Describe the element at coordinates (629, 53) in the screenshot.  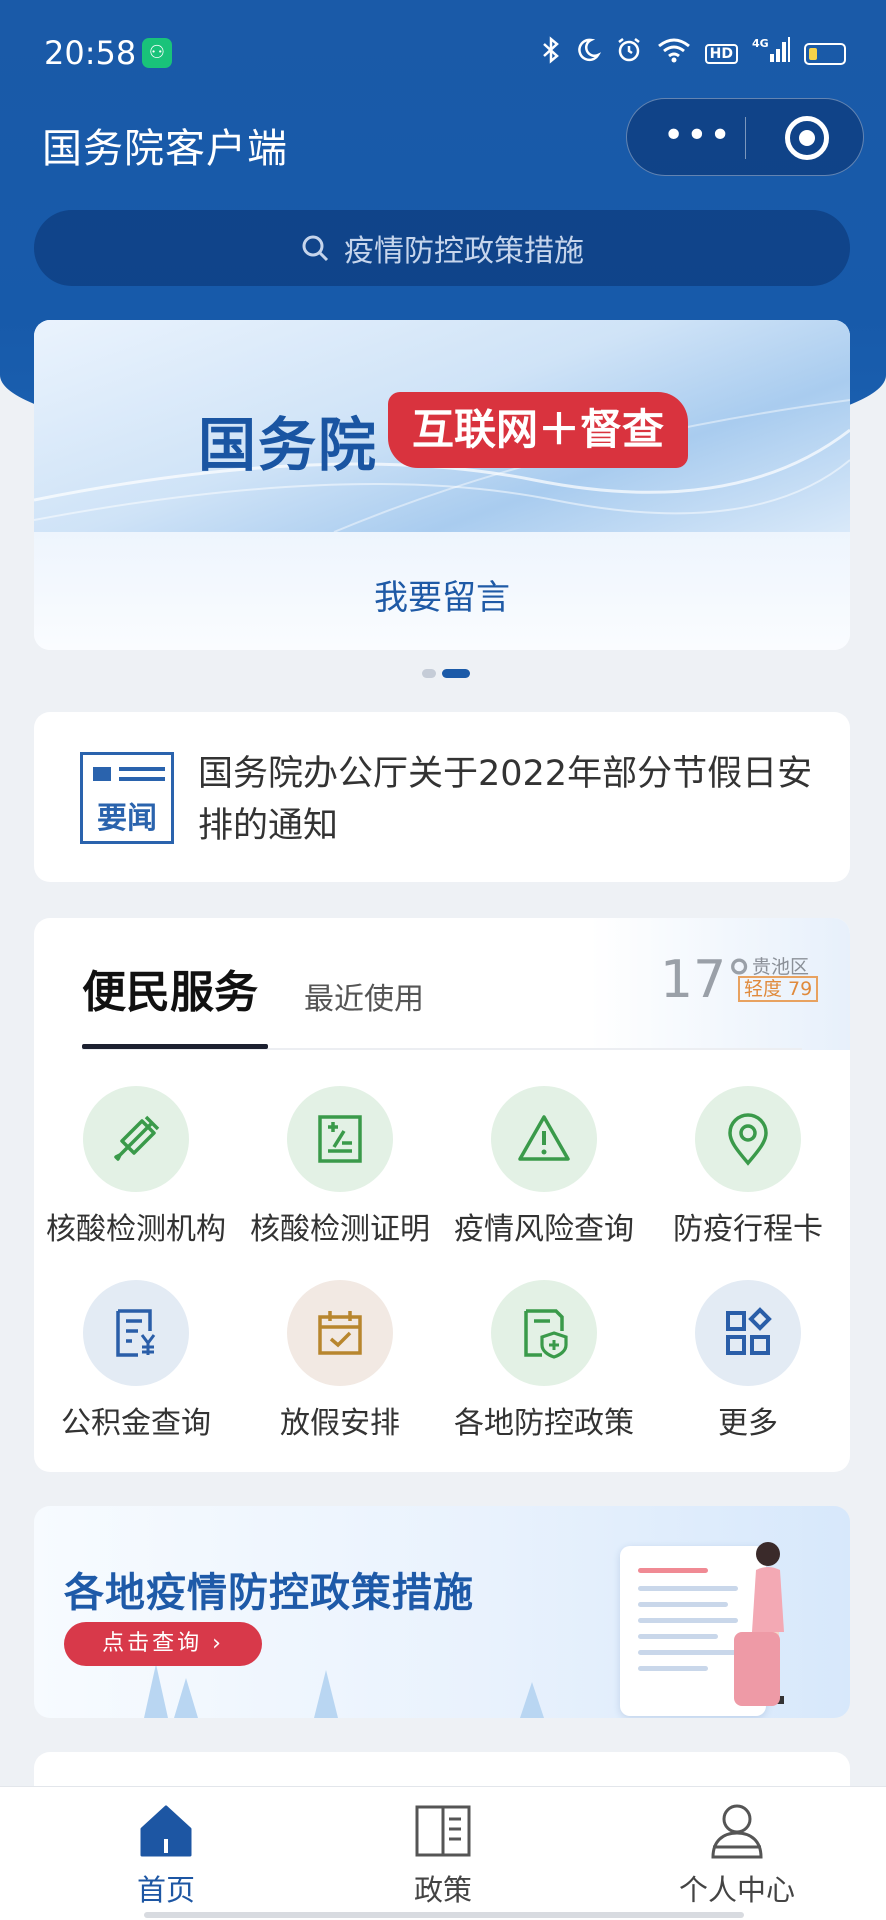
I see `alarm-icon` at that location.